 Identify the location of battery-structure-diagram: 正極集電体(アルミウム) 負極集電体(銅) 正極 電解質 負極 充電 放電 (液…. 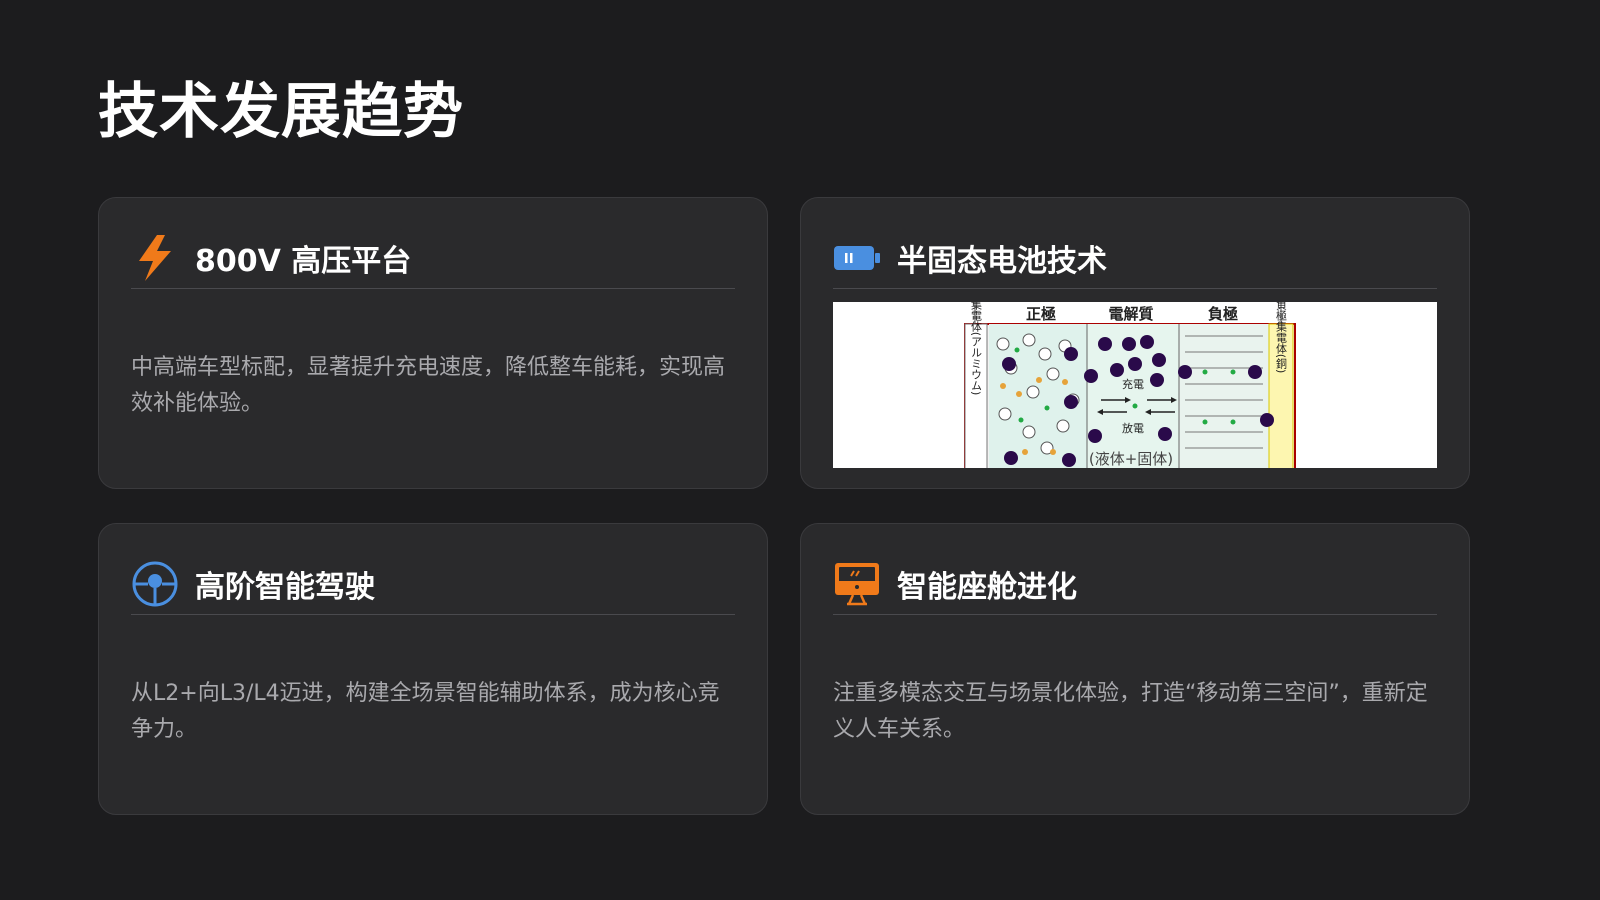
(1135, 385).